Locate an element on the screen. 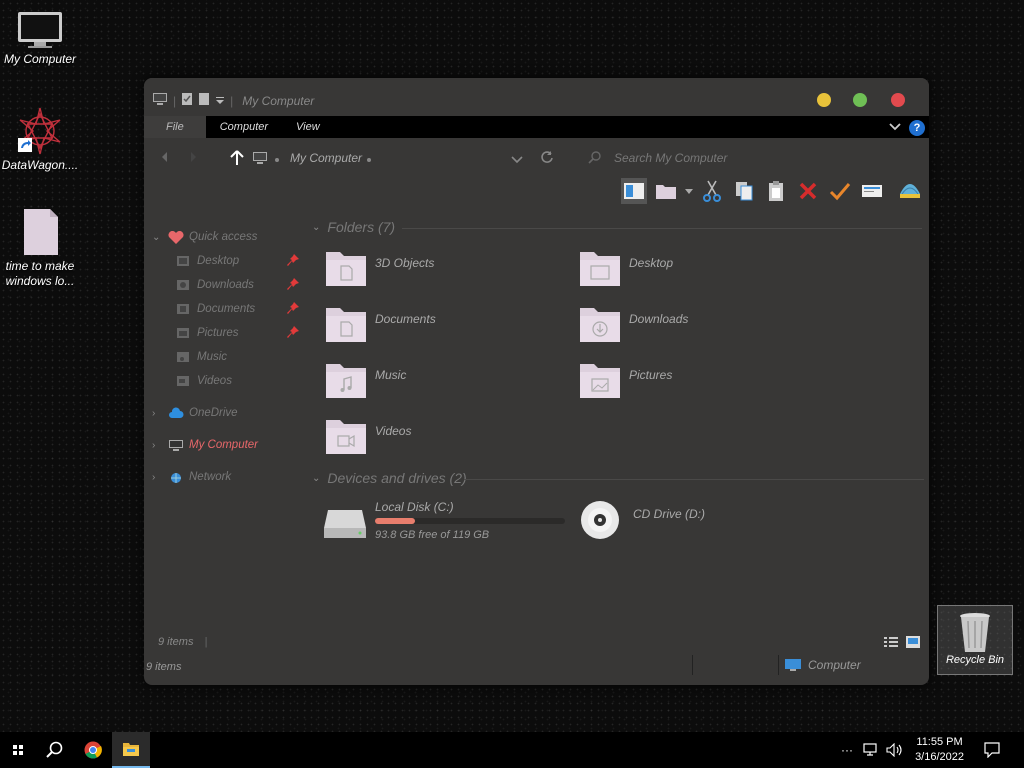 This screenshot has width=1024, height=768. address-dropdown-icon is located at coordinates (517, 160).